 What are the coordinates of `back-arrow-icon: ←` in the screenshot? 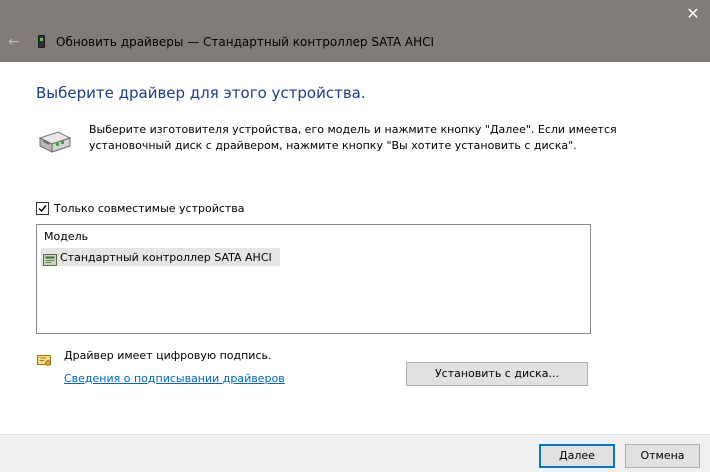 It's located at (14, 42).